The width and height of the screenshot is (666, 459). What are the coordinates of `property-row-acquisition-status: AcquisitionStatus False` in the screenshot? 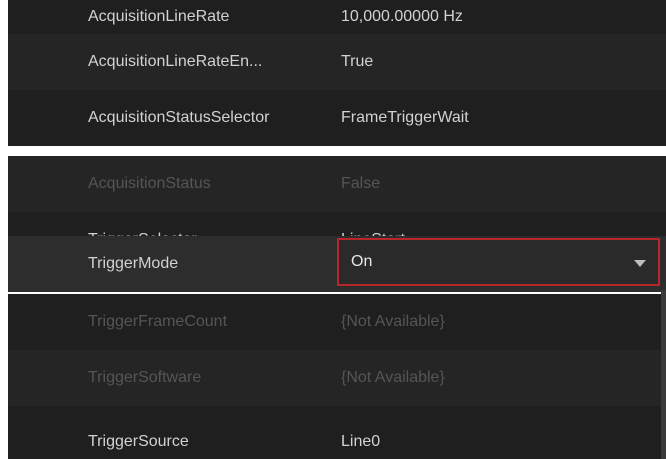 It's located at (337, 184).